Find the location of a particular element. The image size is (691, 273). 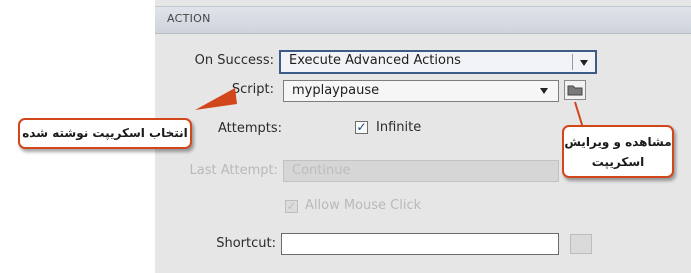

left-callout-pointer is located at coordinates (216, 99).